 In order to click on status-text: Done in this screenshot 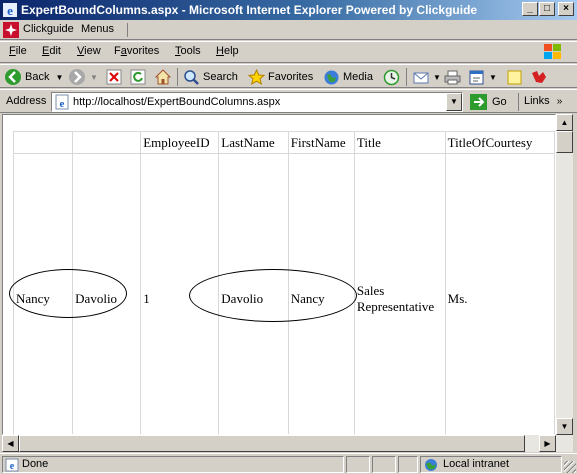, I will do `click(35, 464)`.